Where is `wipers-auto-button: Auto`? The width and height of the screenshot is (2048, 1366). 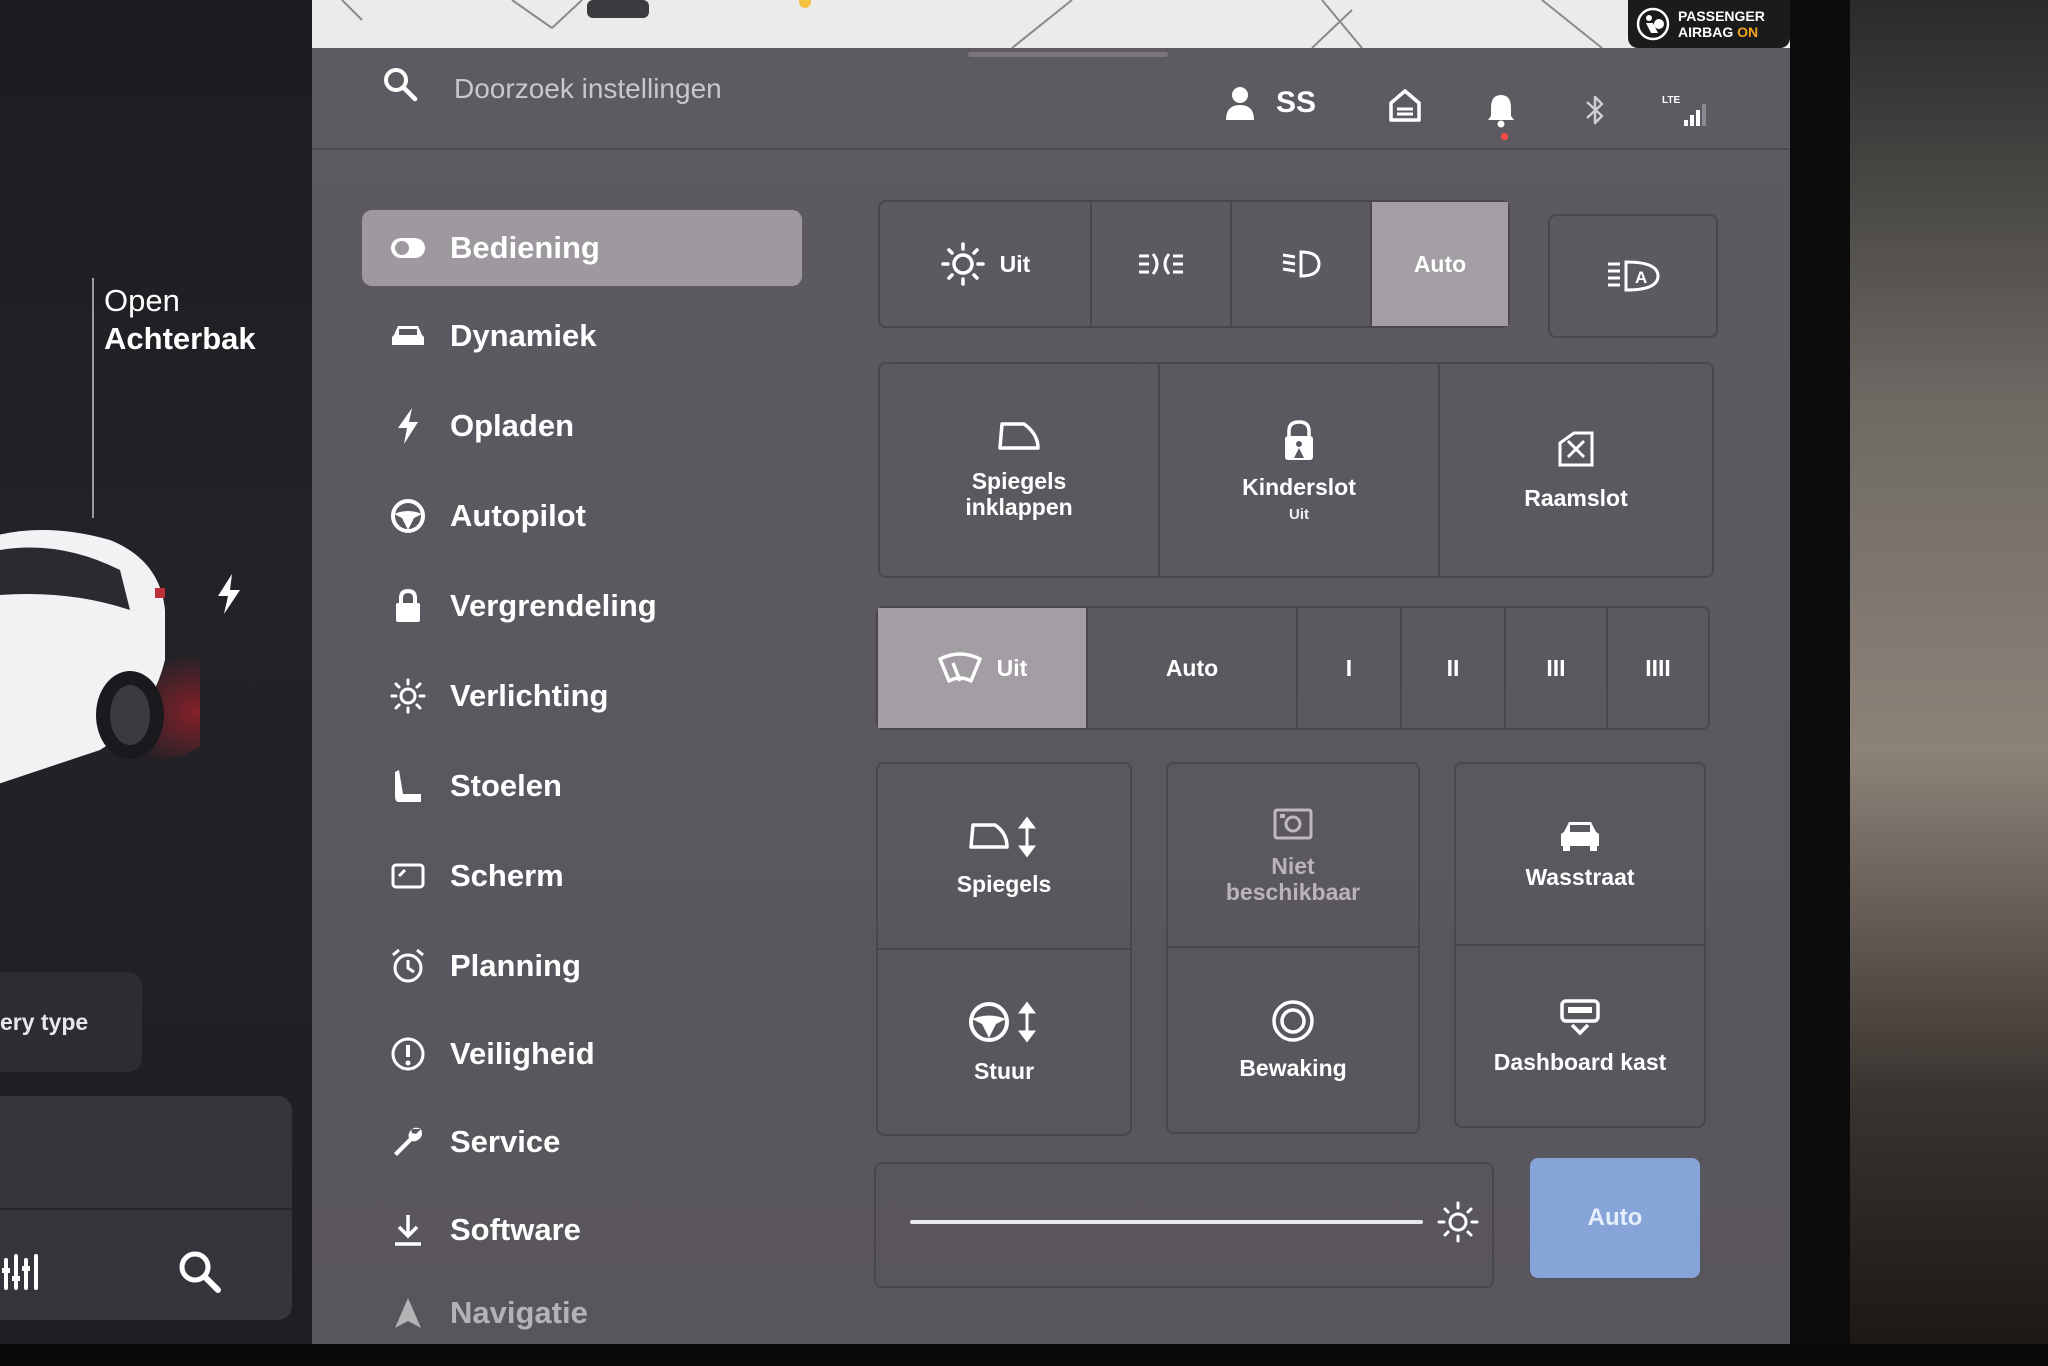 wipers-auto-button: Auto is located at coordinates (1191, 668).